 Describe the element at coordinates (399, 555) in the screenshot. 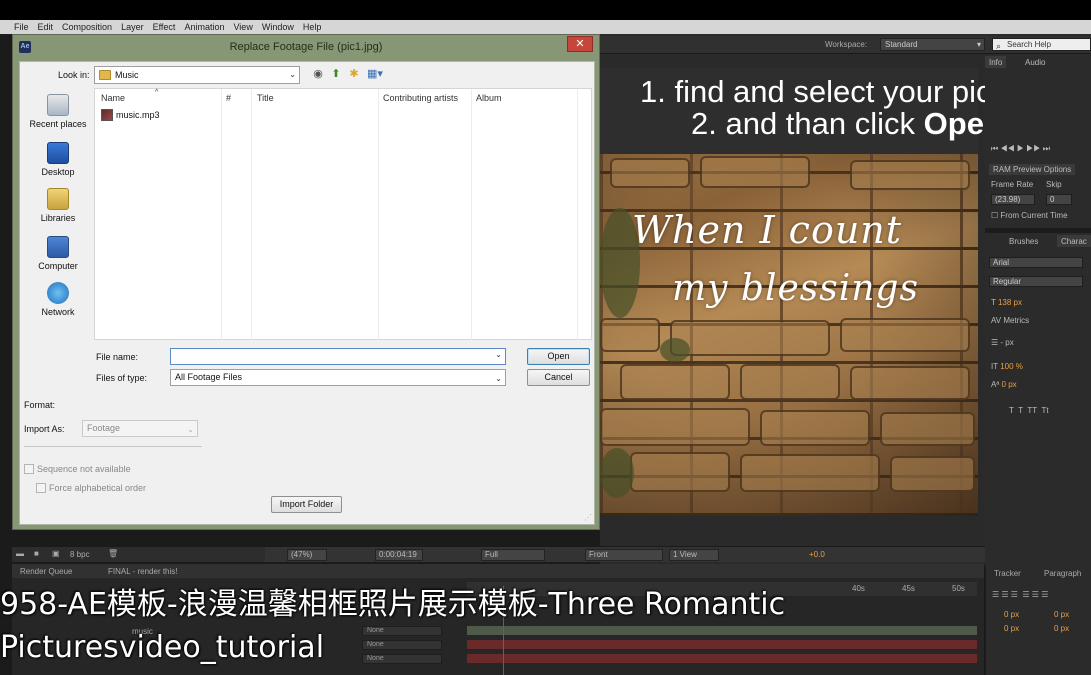

I see `current-time-display: 0:00:04:19` at that location.